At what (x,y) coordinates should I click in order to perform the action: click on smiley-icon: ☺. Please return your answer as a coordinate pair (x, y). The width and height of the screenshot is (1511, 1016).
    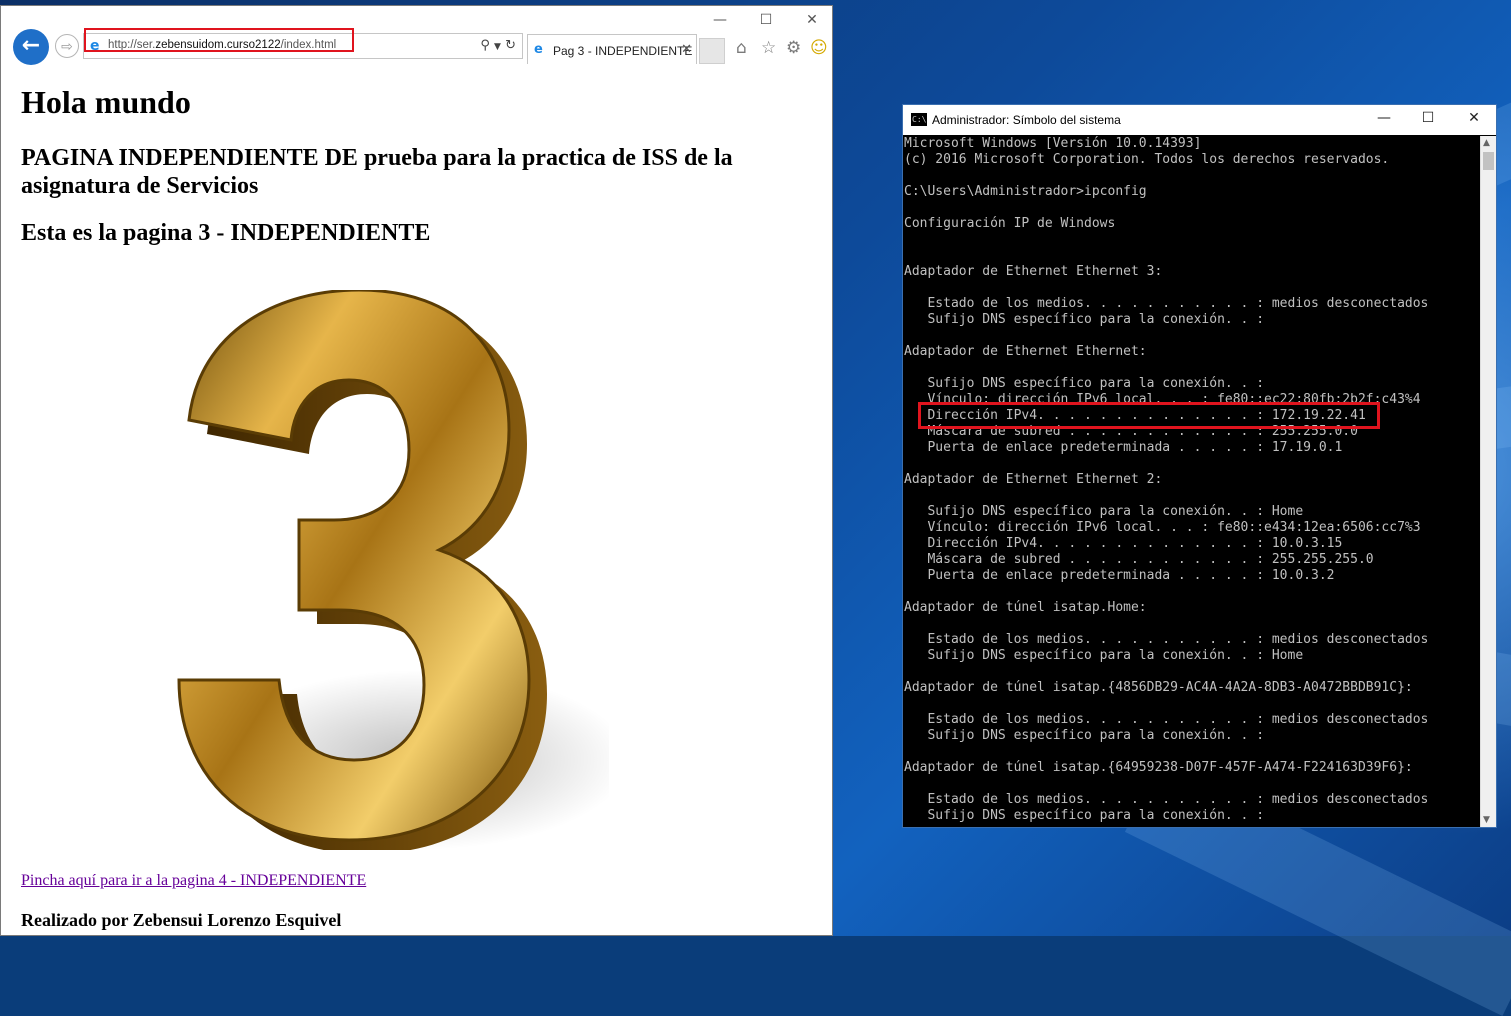
    Looking at the image, I should click on (819, 48).